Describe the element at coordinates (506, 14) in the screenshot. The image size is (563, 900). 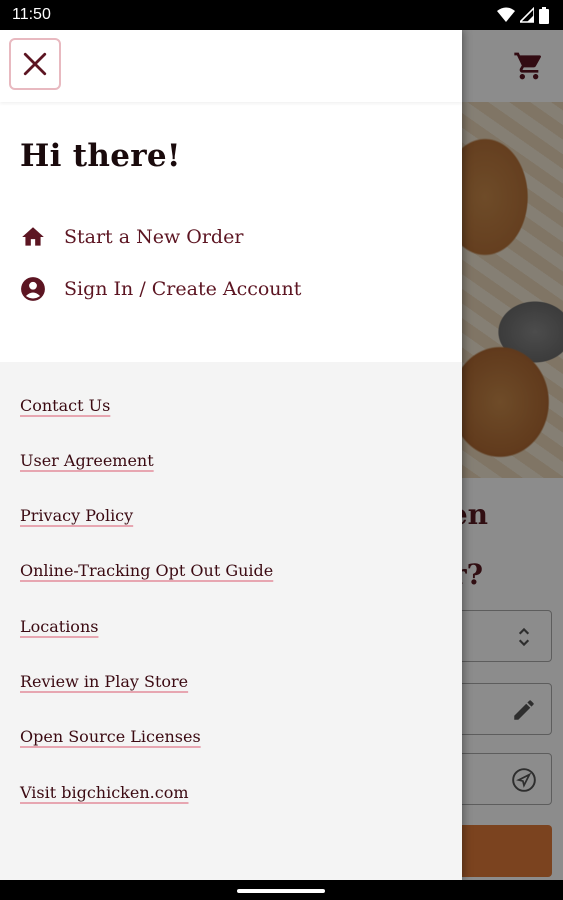
I see `wifi-icon` at that location.